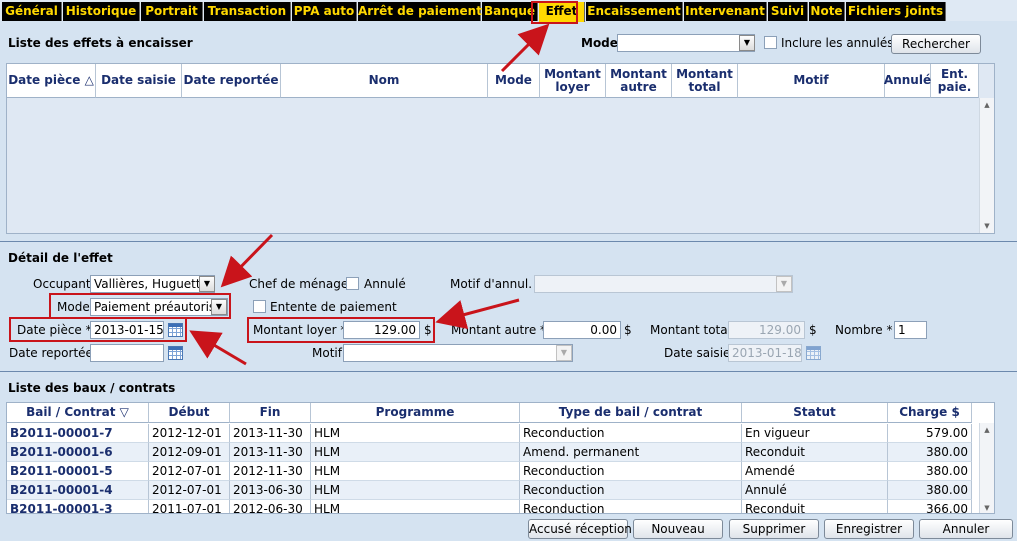 The width and height of the screenshot is (1017, 541). I want to click on tab-transaction: Transaction, so click(247, 11).